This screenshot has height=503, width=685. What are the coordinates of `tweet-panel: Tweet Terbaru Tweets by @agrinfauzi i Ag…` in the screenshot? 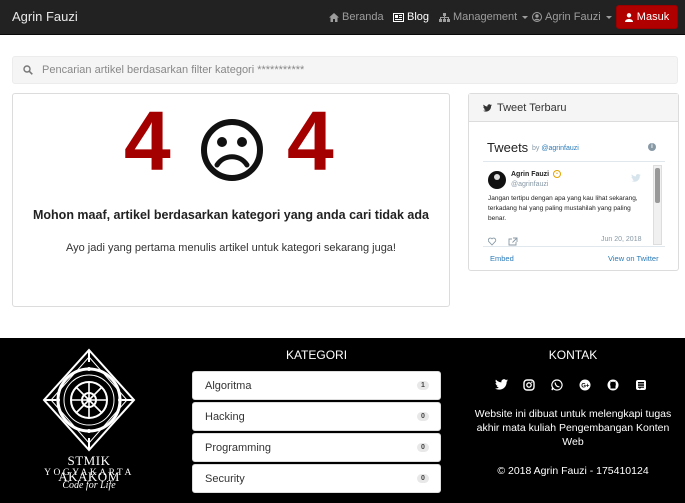 It's located at (573, 182).